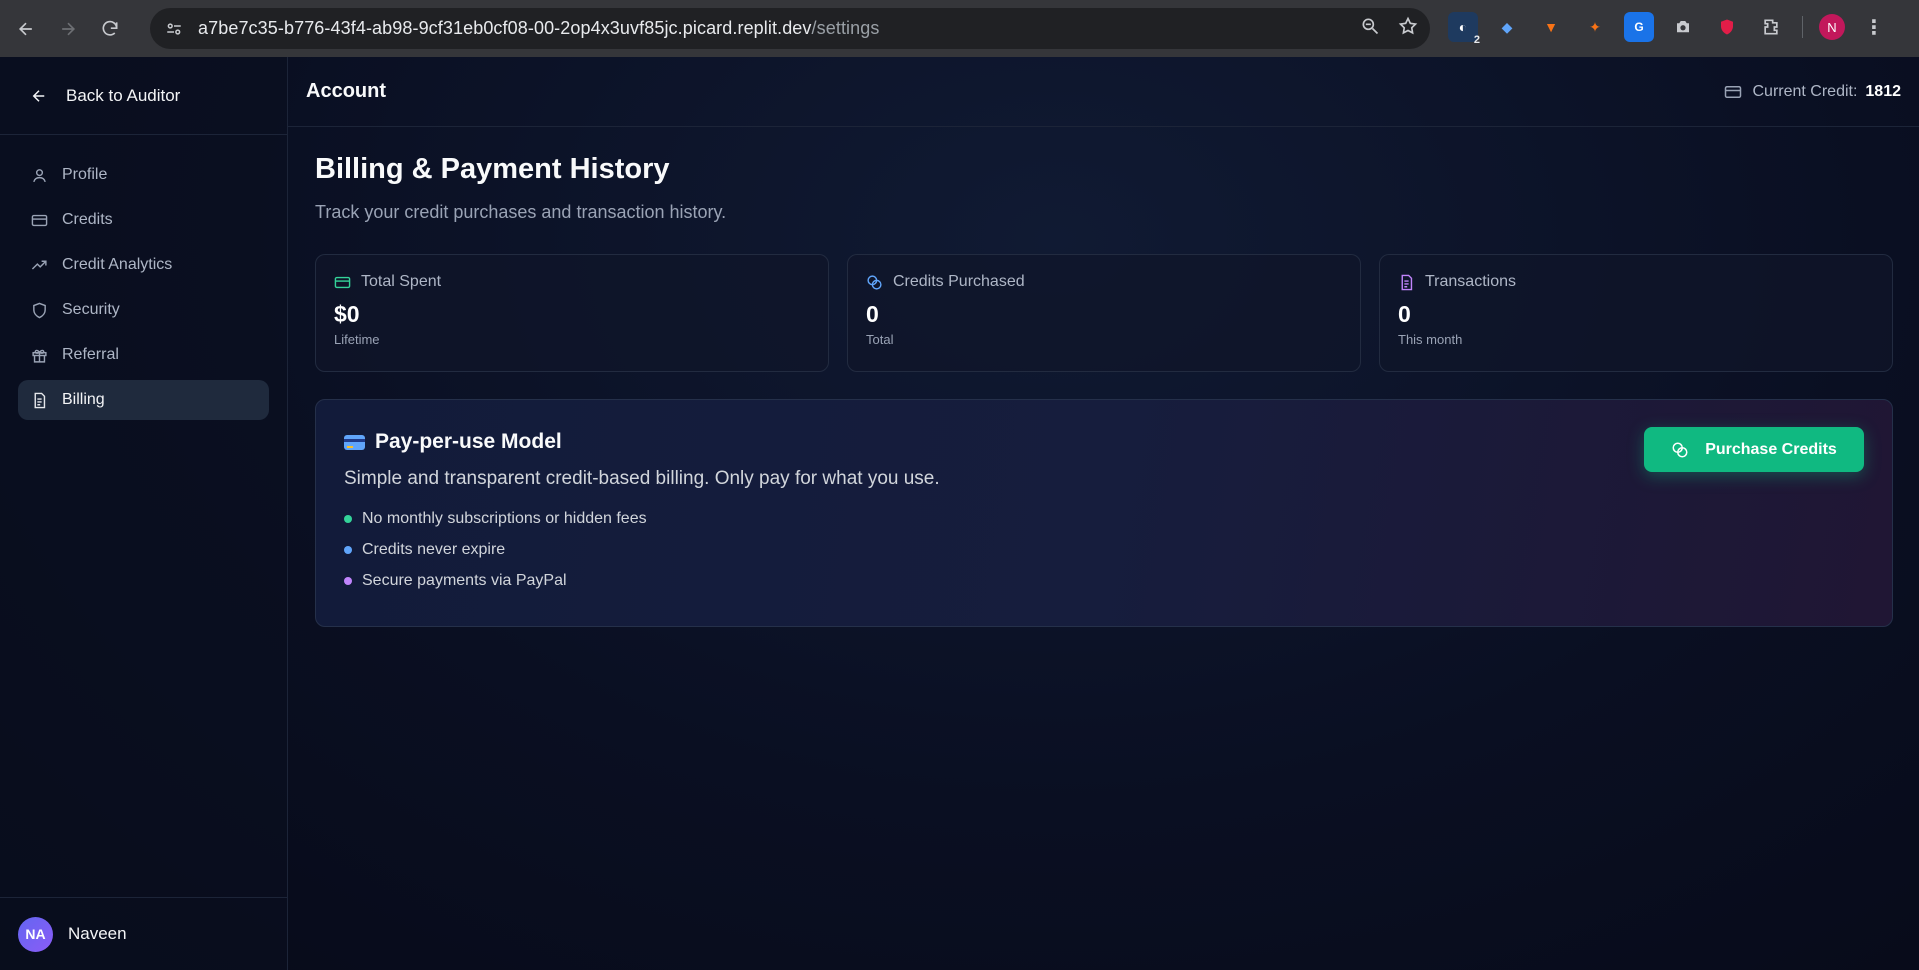 This screenshot has height=970, width=1919. What do you see at coordinates (97, 933) in the screenshot?
I see `user-name: Naveen` at bounding box center [97, 933].